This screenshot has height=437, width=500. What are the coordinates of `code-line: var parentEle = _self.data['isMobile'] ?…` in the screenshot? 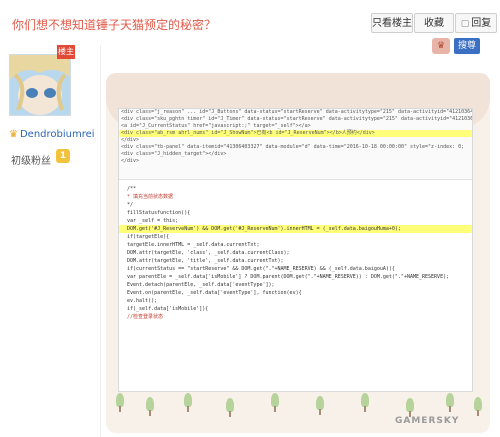 It's located at (288, 277).